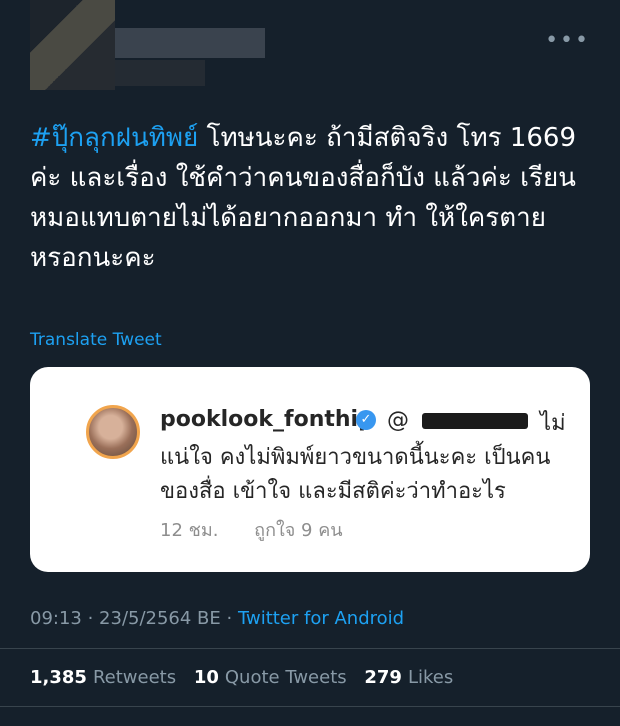  I want to click on author-name-blurred, so click(190, 43).